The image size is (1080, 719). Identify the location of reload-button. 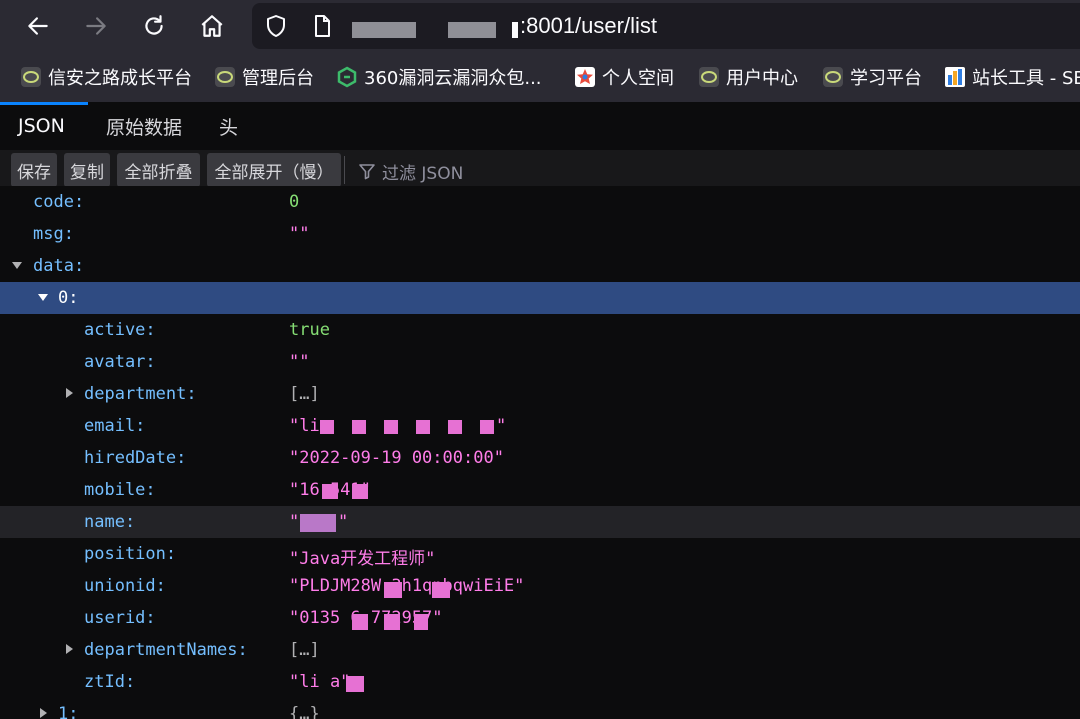
(154, 26).